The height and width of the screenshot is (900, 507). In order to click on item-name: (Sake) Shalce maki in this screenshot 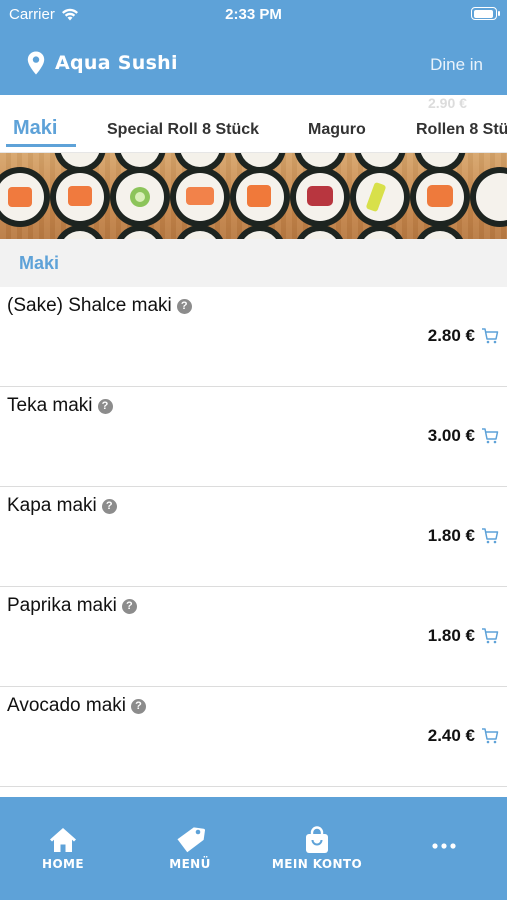, I will do `click(89, 305)`.